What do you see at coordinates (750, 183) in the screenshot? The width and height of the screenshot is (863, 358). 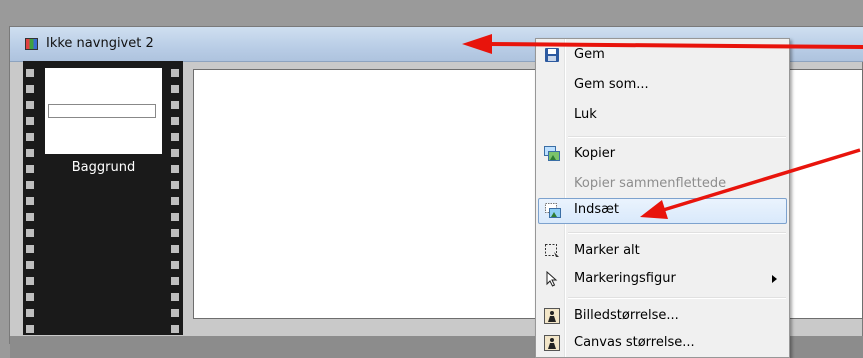 I see `annotation-arrow-paste` at bounding box center [750, 183].